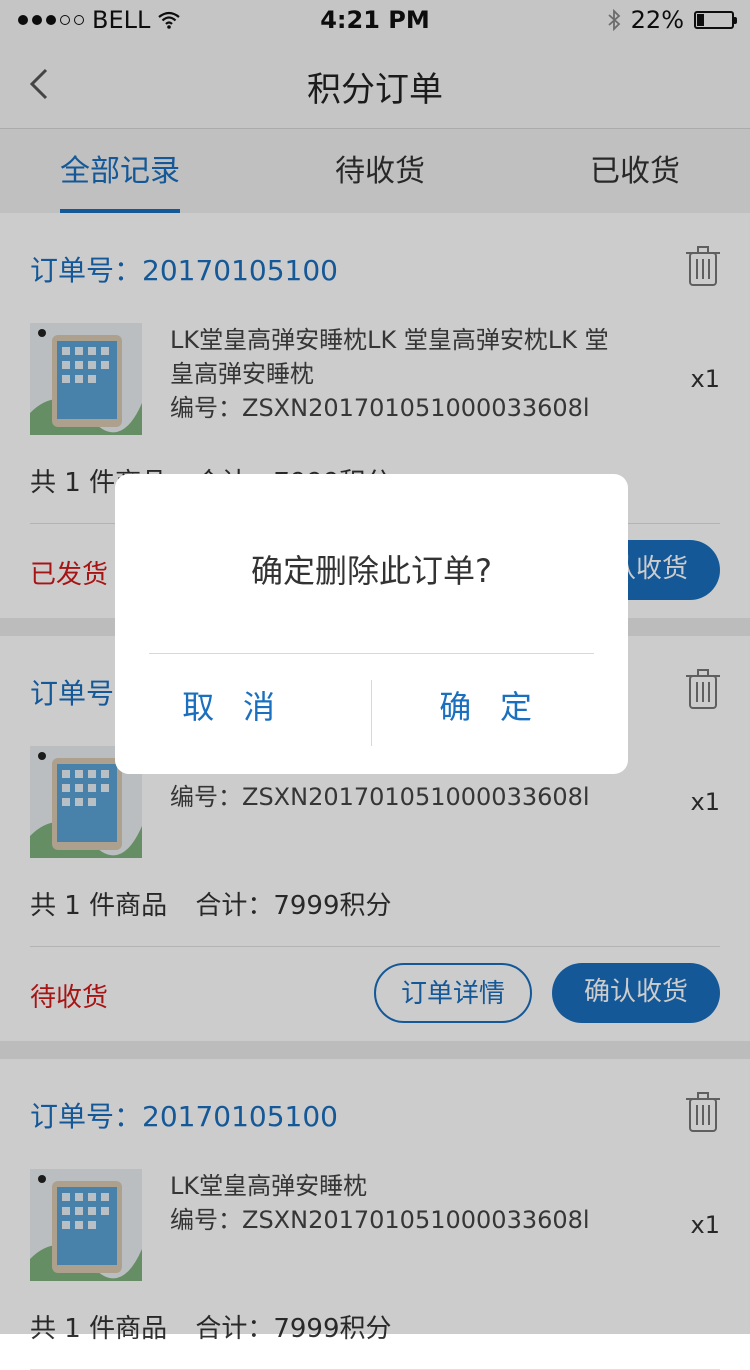 This screenshot has width=750, height=1370. Describe the element at coordinates (500, 705) in the screenshot. I see `dialog-confirm-button: 确定` at that location.